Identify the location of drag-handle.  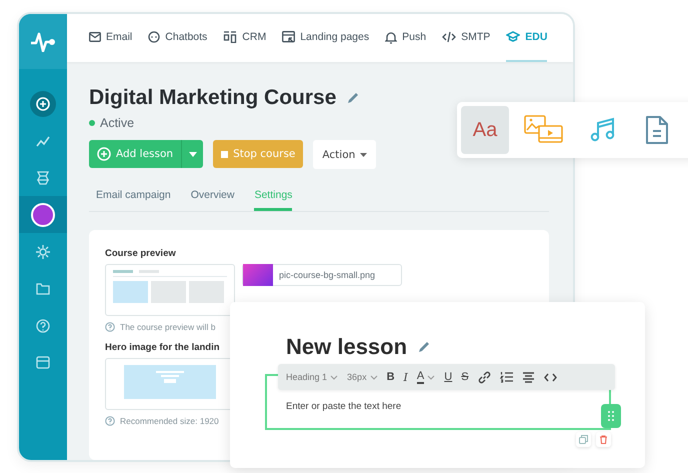
(611, 416).